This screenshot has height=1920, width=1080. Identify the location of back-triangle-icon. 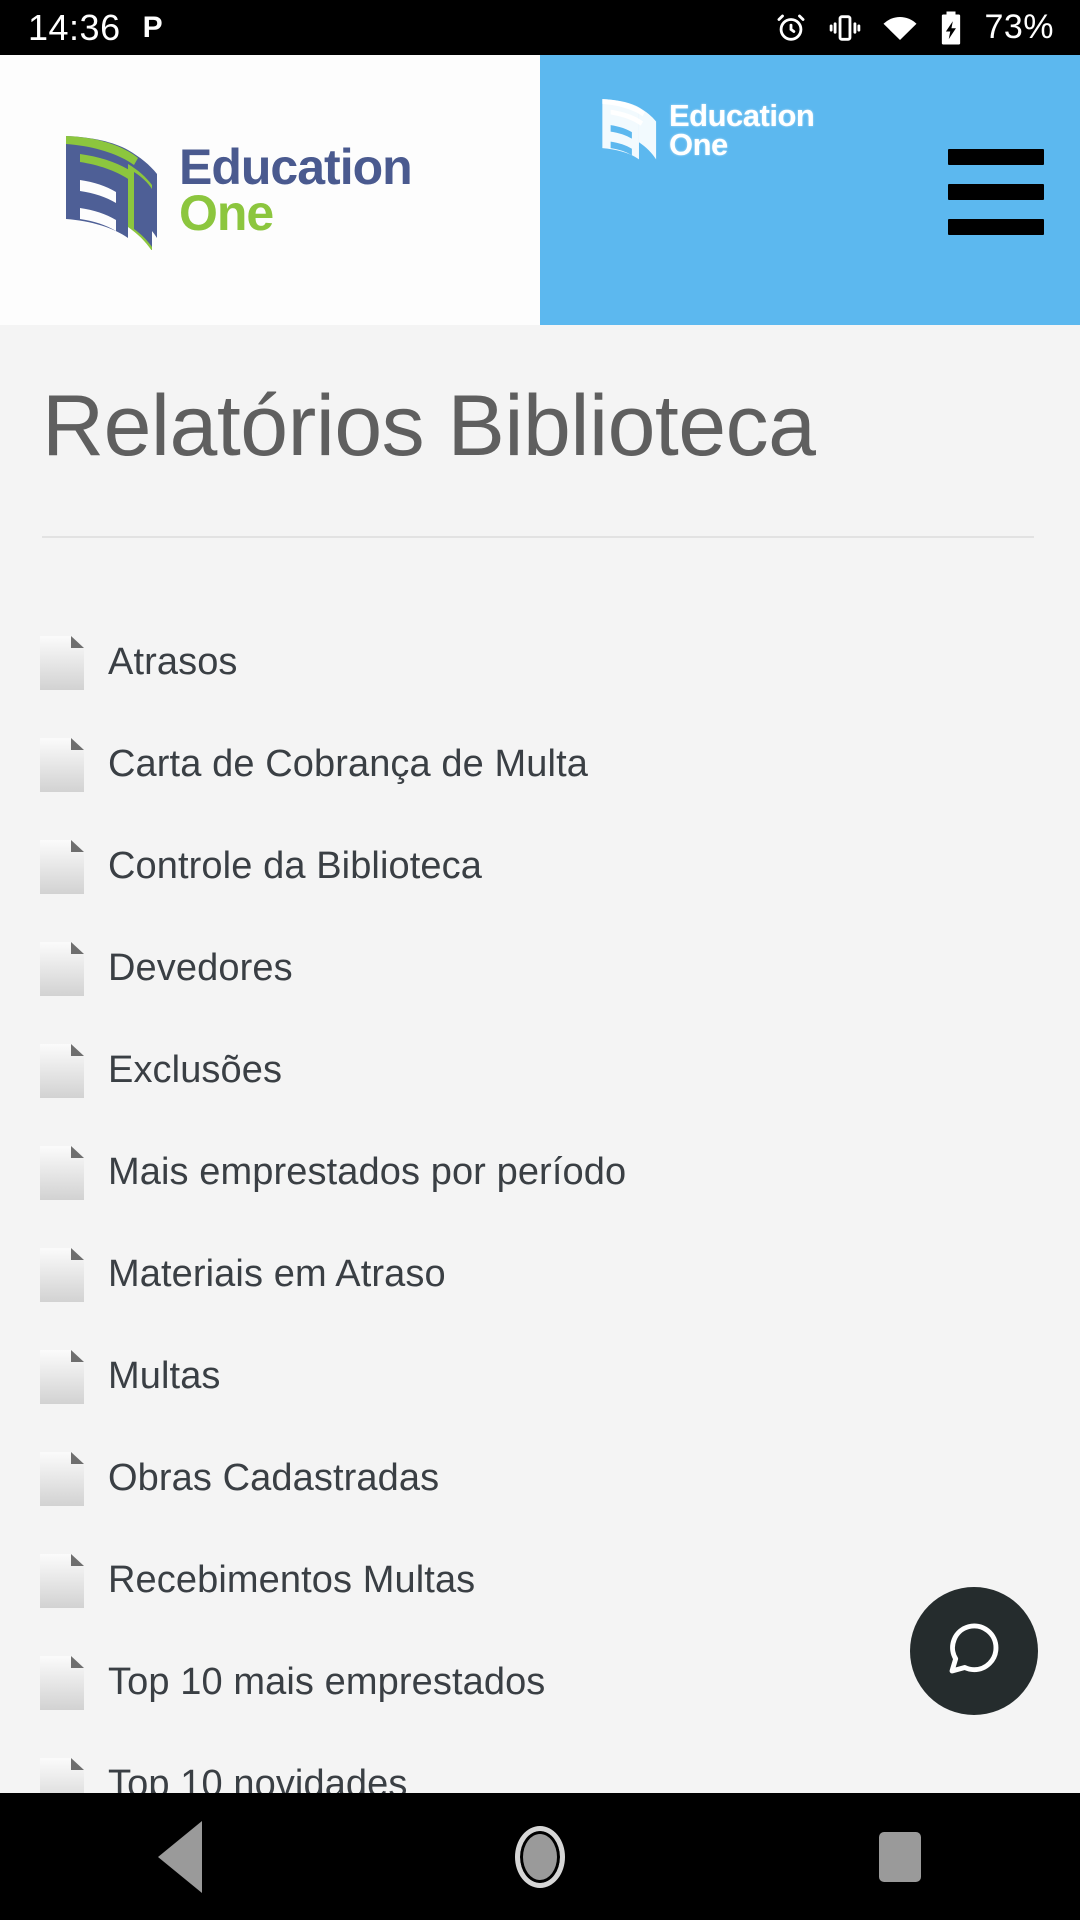
(180, 1856).